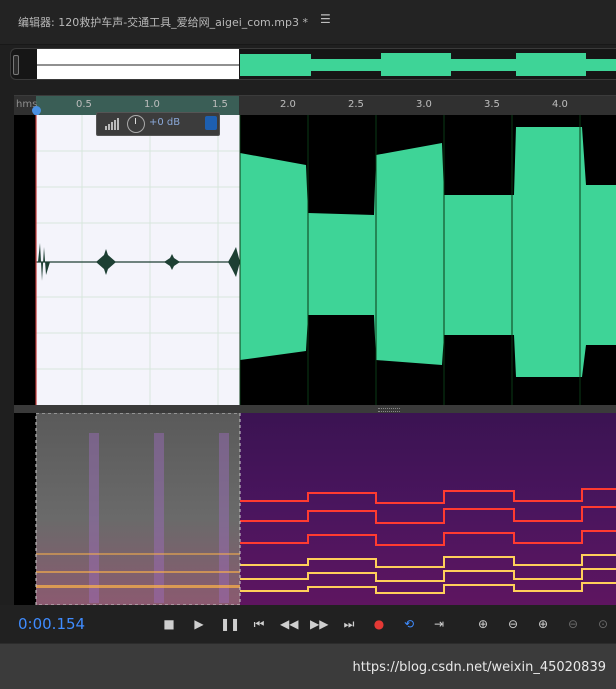  I want to click on skip-selection-button: ⇥, so click(439, 624).